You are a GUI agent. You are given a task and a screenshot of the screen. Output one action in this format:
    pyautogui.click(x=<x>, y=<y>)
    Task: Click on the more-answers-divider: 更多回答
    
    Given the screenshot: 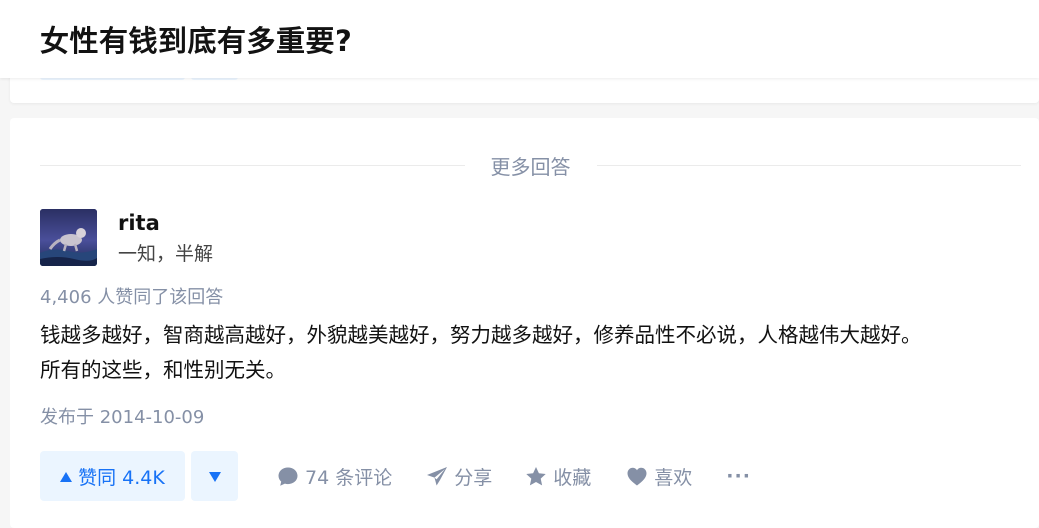 What is the action you would take?
    pyautogui.click(x=530, y=165)
    